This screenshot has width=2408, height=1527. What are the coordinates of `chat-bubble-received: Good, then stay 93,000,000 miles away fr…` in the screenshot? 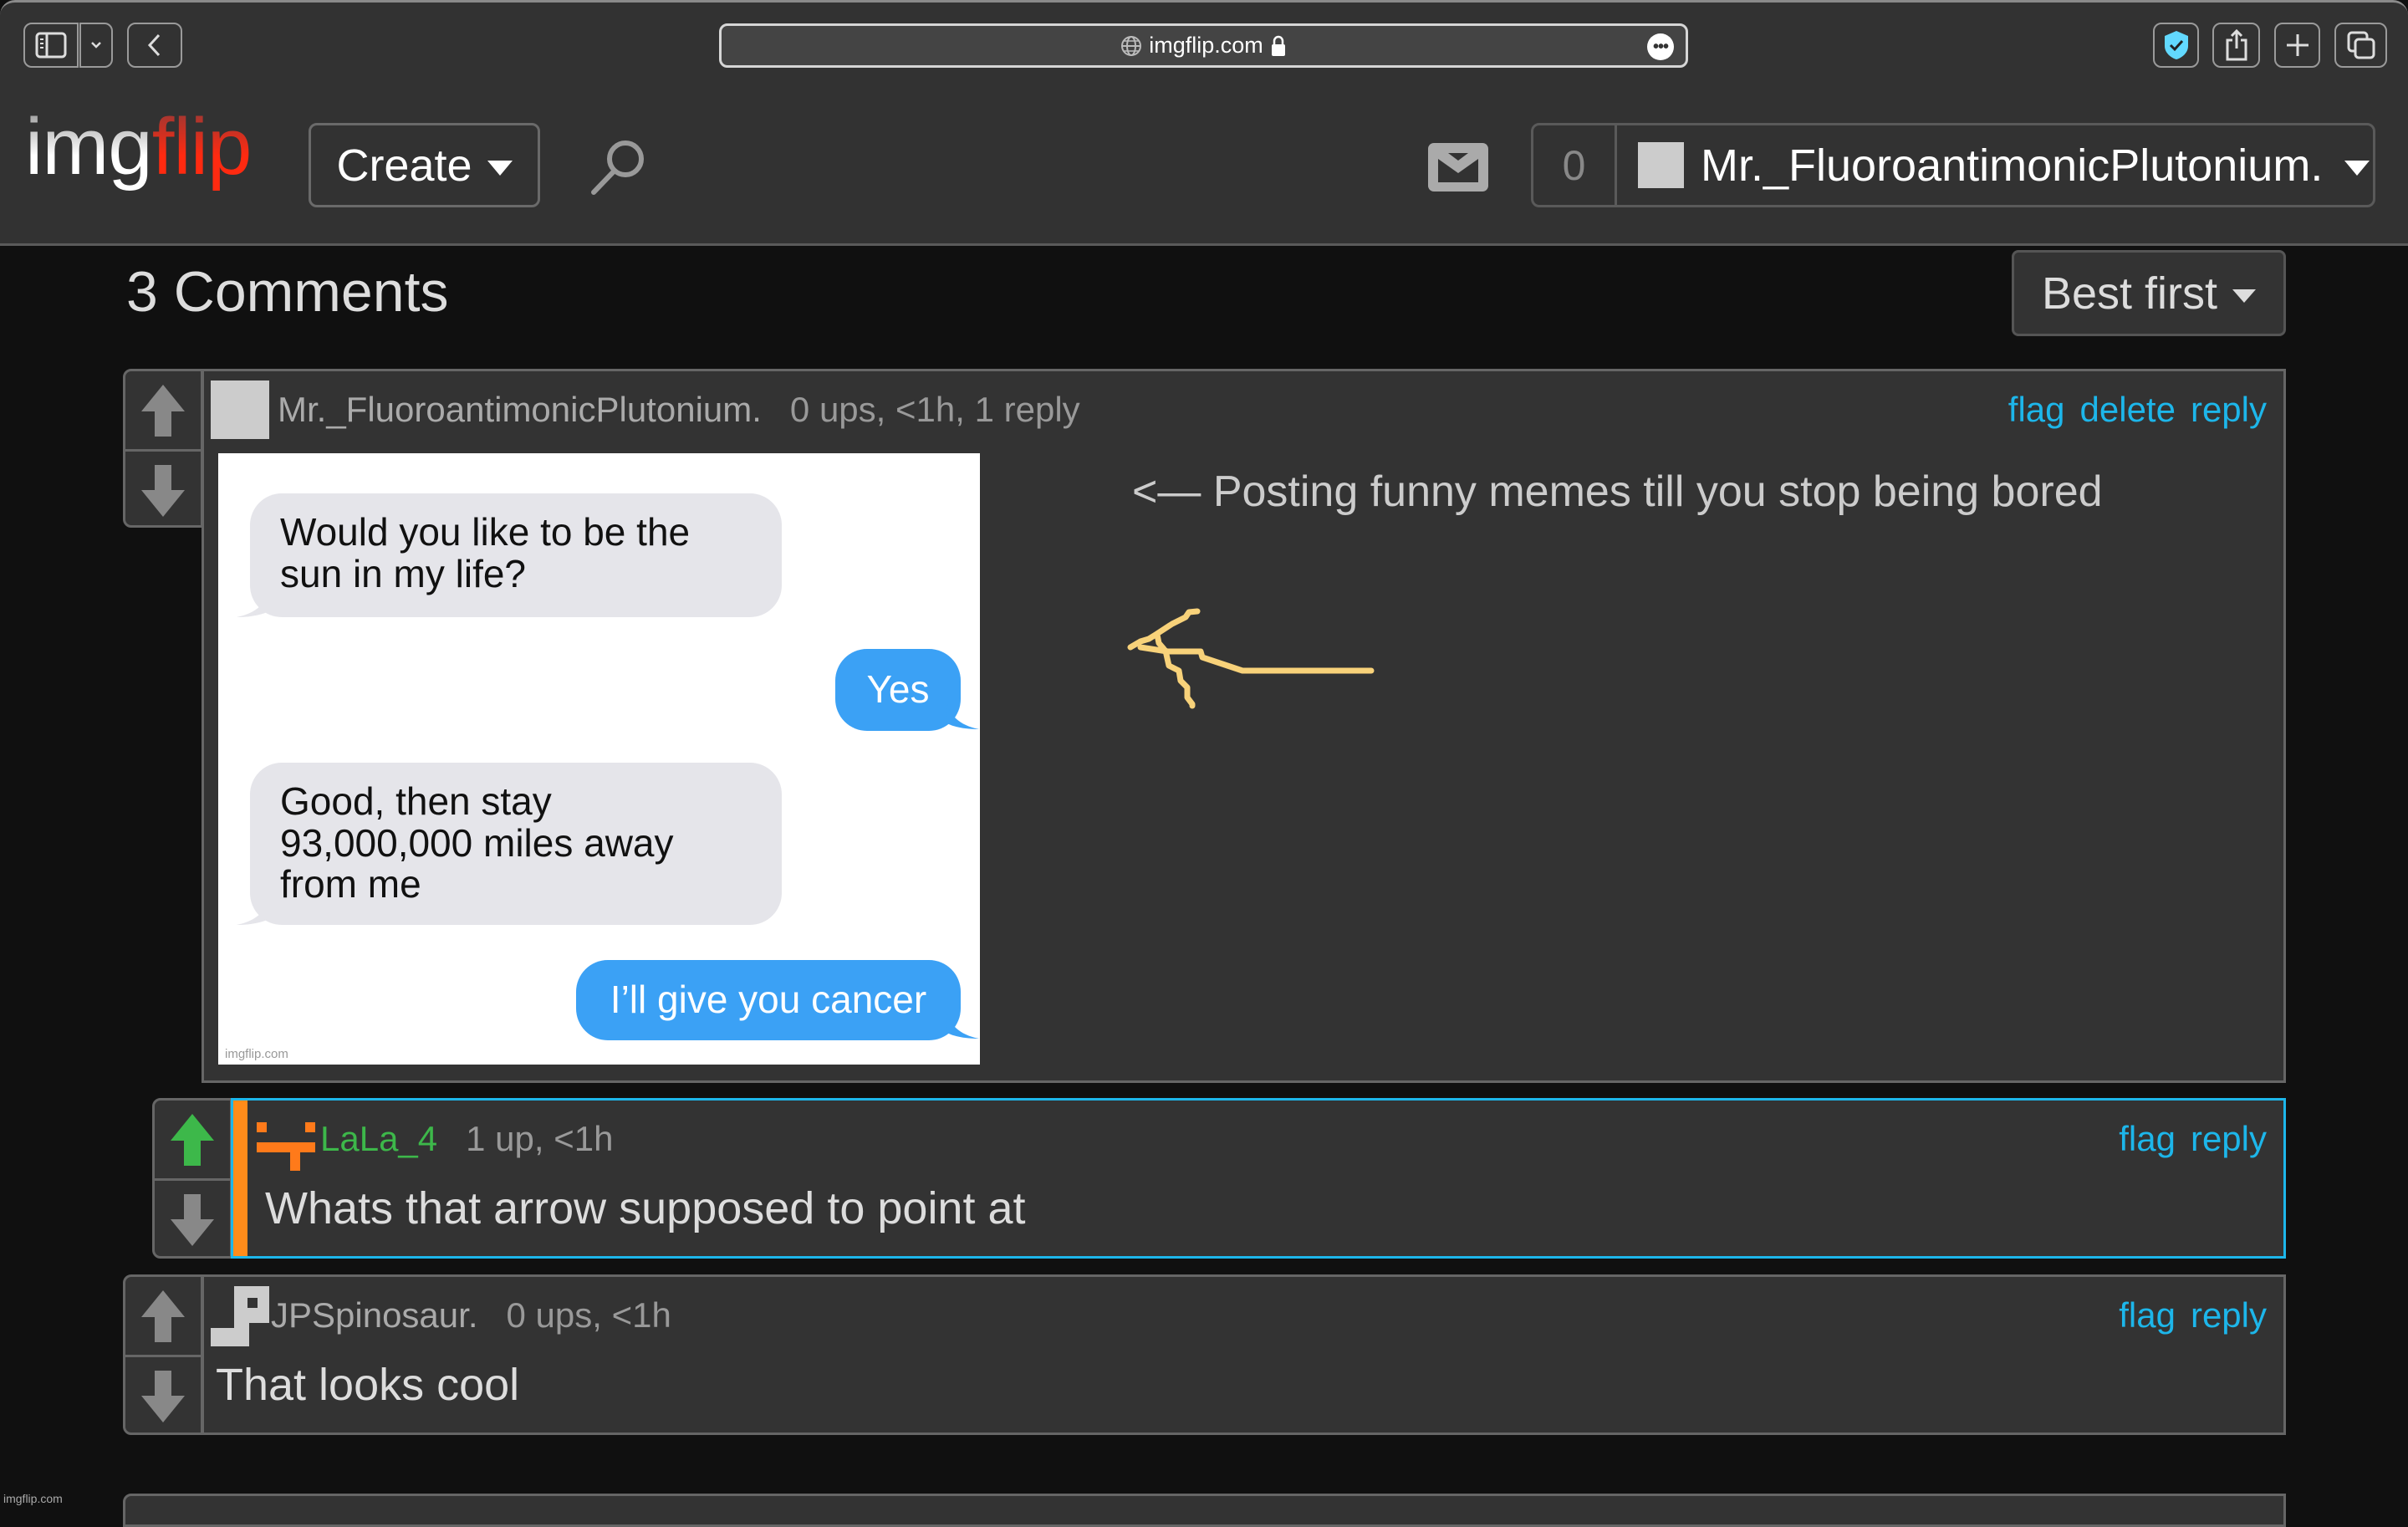 It's located at (516, 844).